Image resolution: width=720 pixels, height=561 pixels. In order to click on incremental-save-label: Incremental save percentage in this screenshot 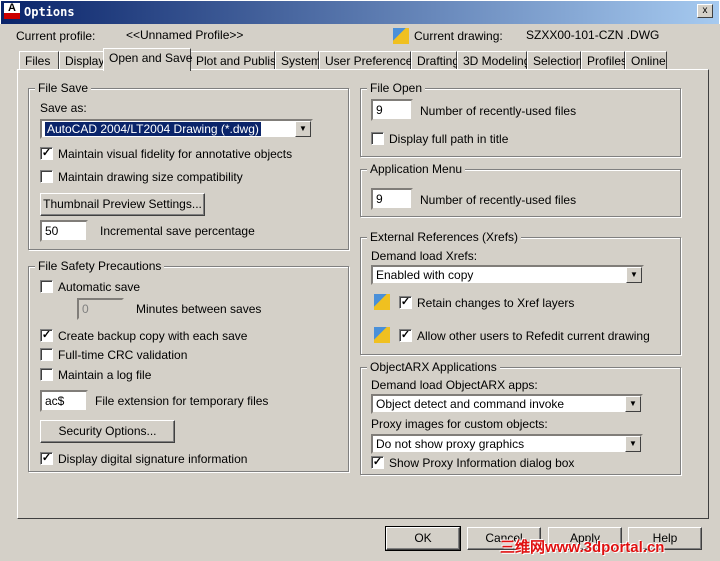, I will do `click(177, 231)`.